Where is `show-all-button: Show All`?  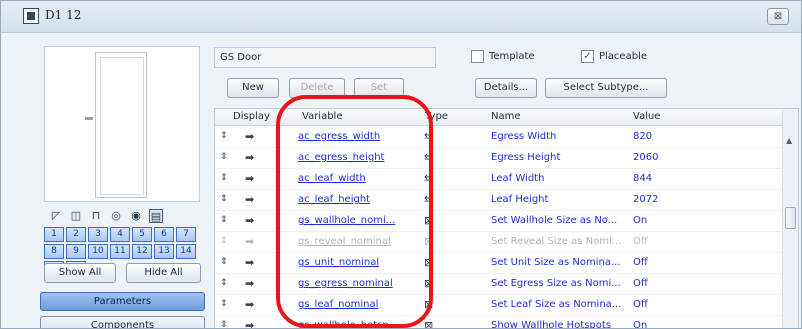
show-all-button: Show All is located at coordinates (80, 273).